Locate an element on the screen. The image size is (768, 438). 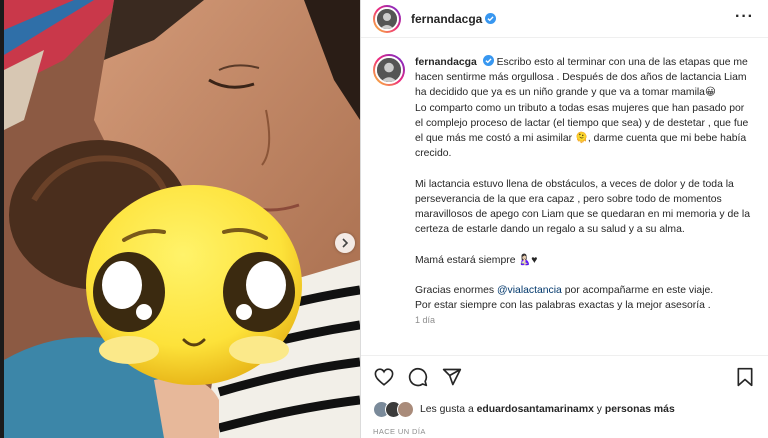
like-button is located at coordinates (384, 377).